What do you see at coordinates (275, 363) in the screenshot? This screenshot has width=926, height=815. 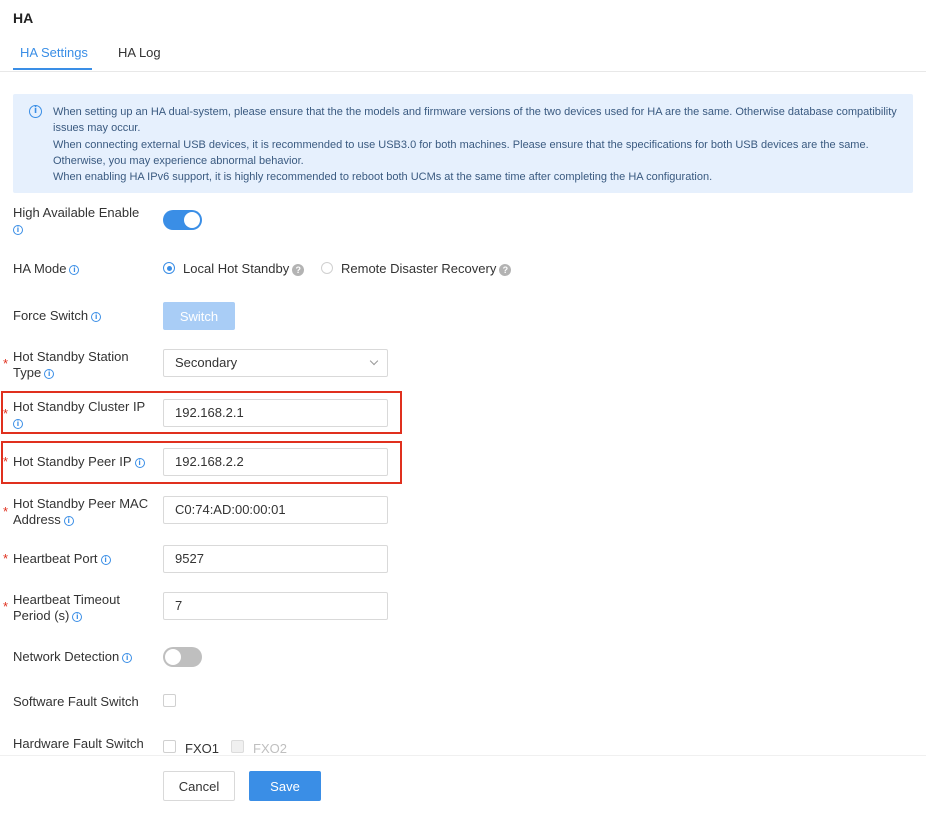 I see `station-type-select: Secondary` at bounding box center [275, 363].